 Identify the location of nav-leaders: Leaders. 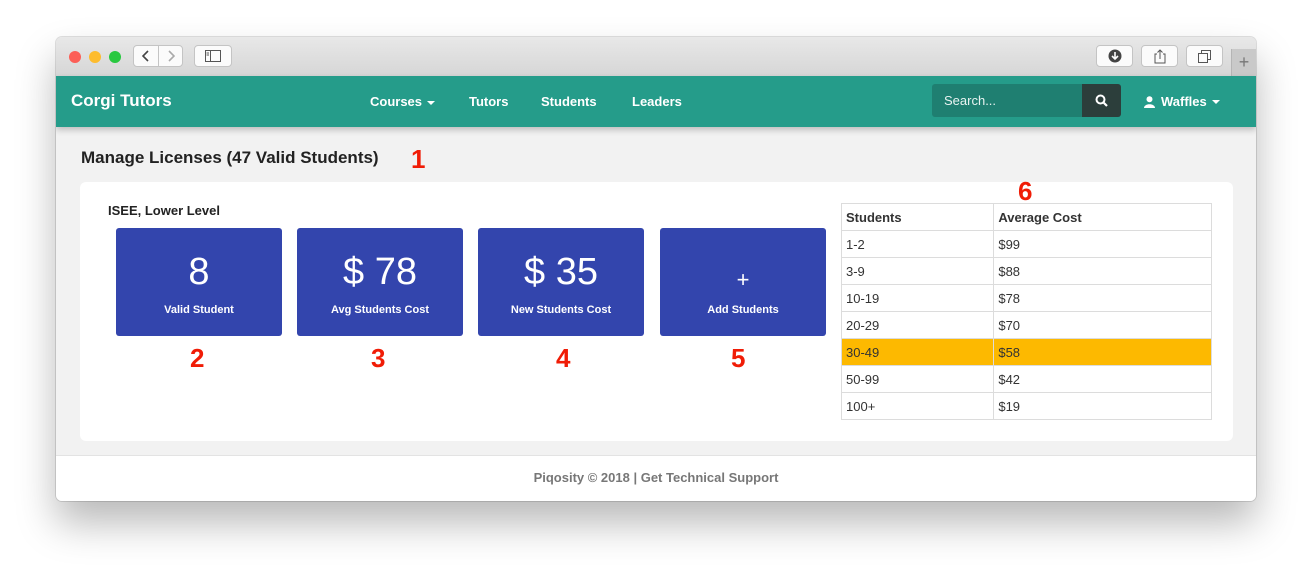
(657, 101).